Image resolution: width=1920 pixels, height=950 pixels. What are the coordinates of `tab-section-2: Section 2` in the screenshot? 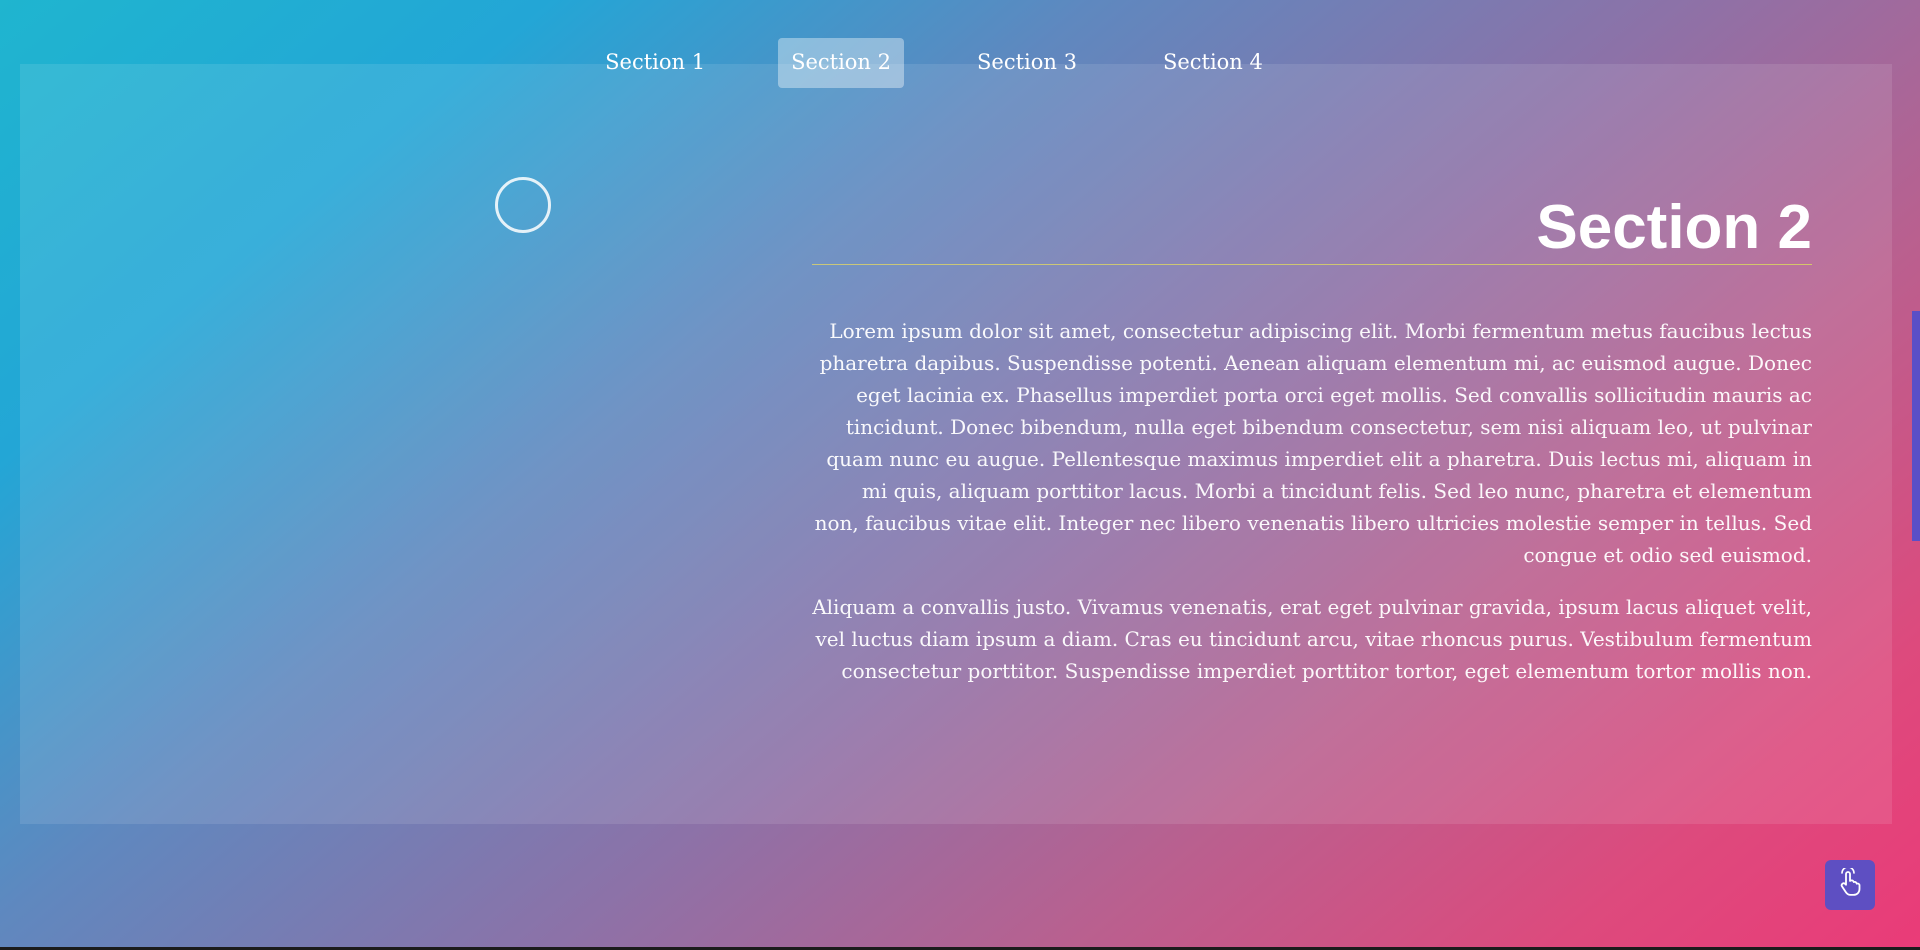 It's located at (841, 63).